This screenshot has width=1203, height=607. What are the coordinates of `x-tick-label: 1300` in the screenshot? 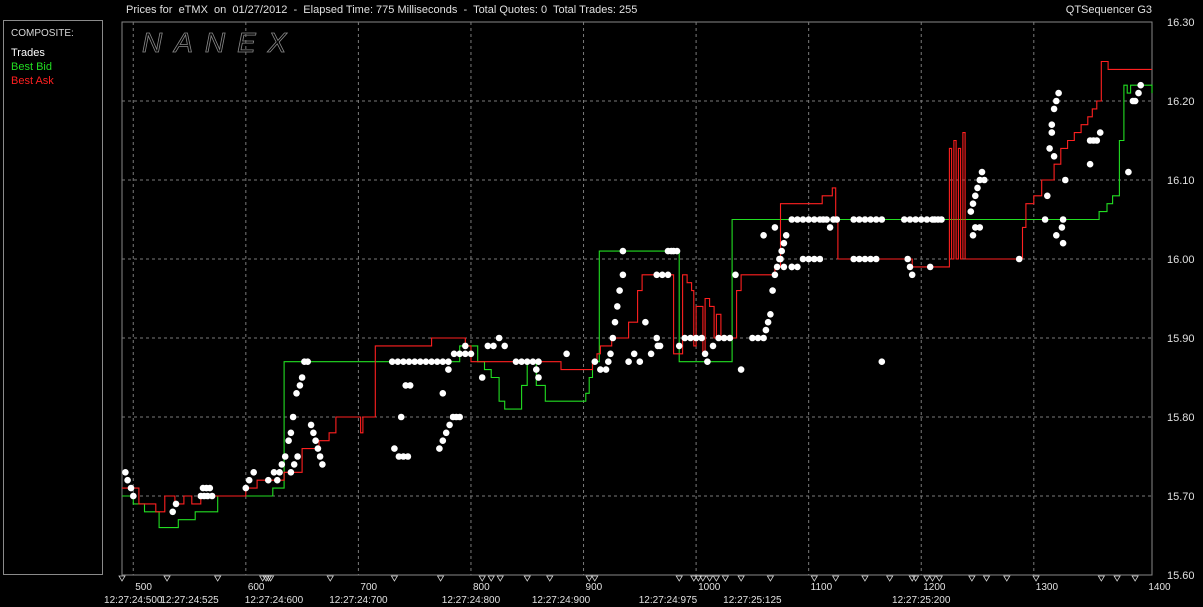 It's located at (1047, 587).